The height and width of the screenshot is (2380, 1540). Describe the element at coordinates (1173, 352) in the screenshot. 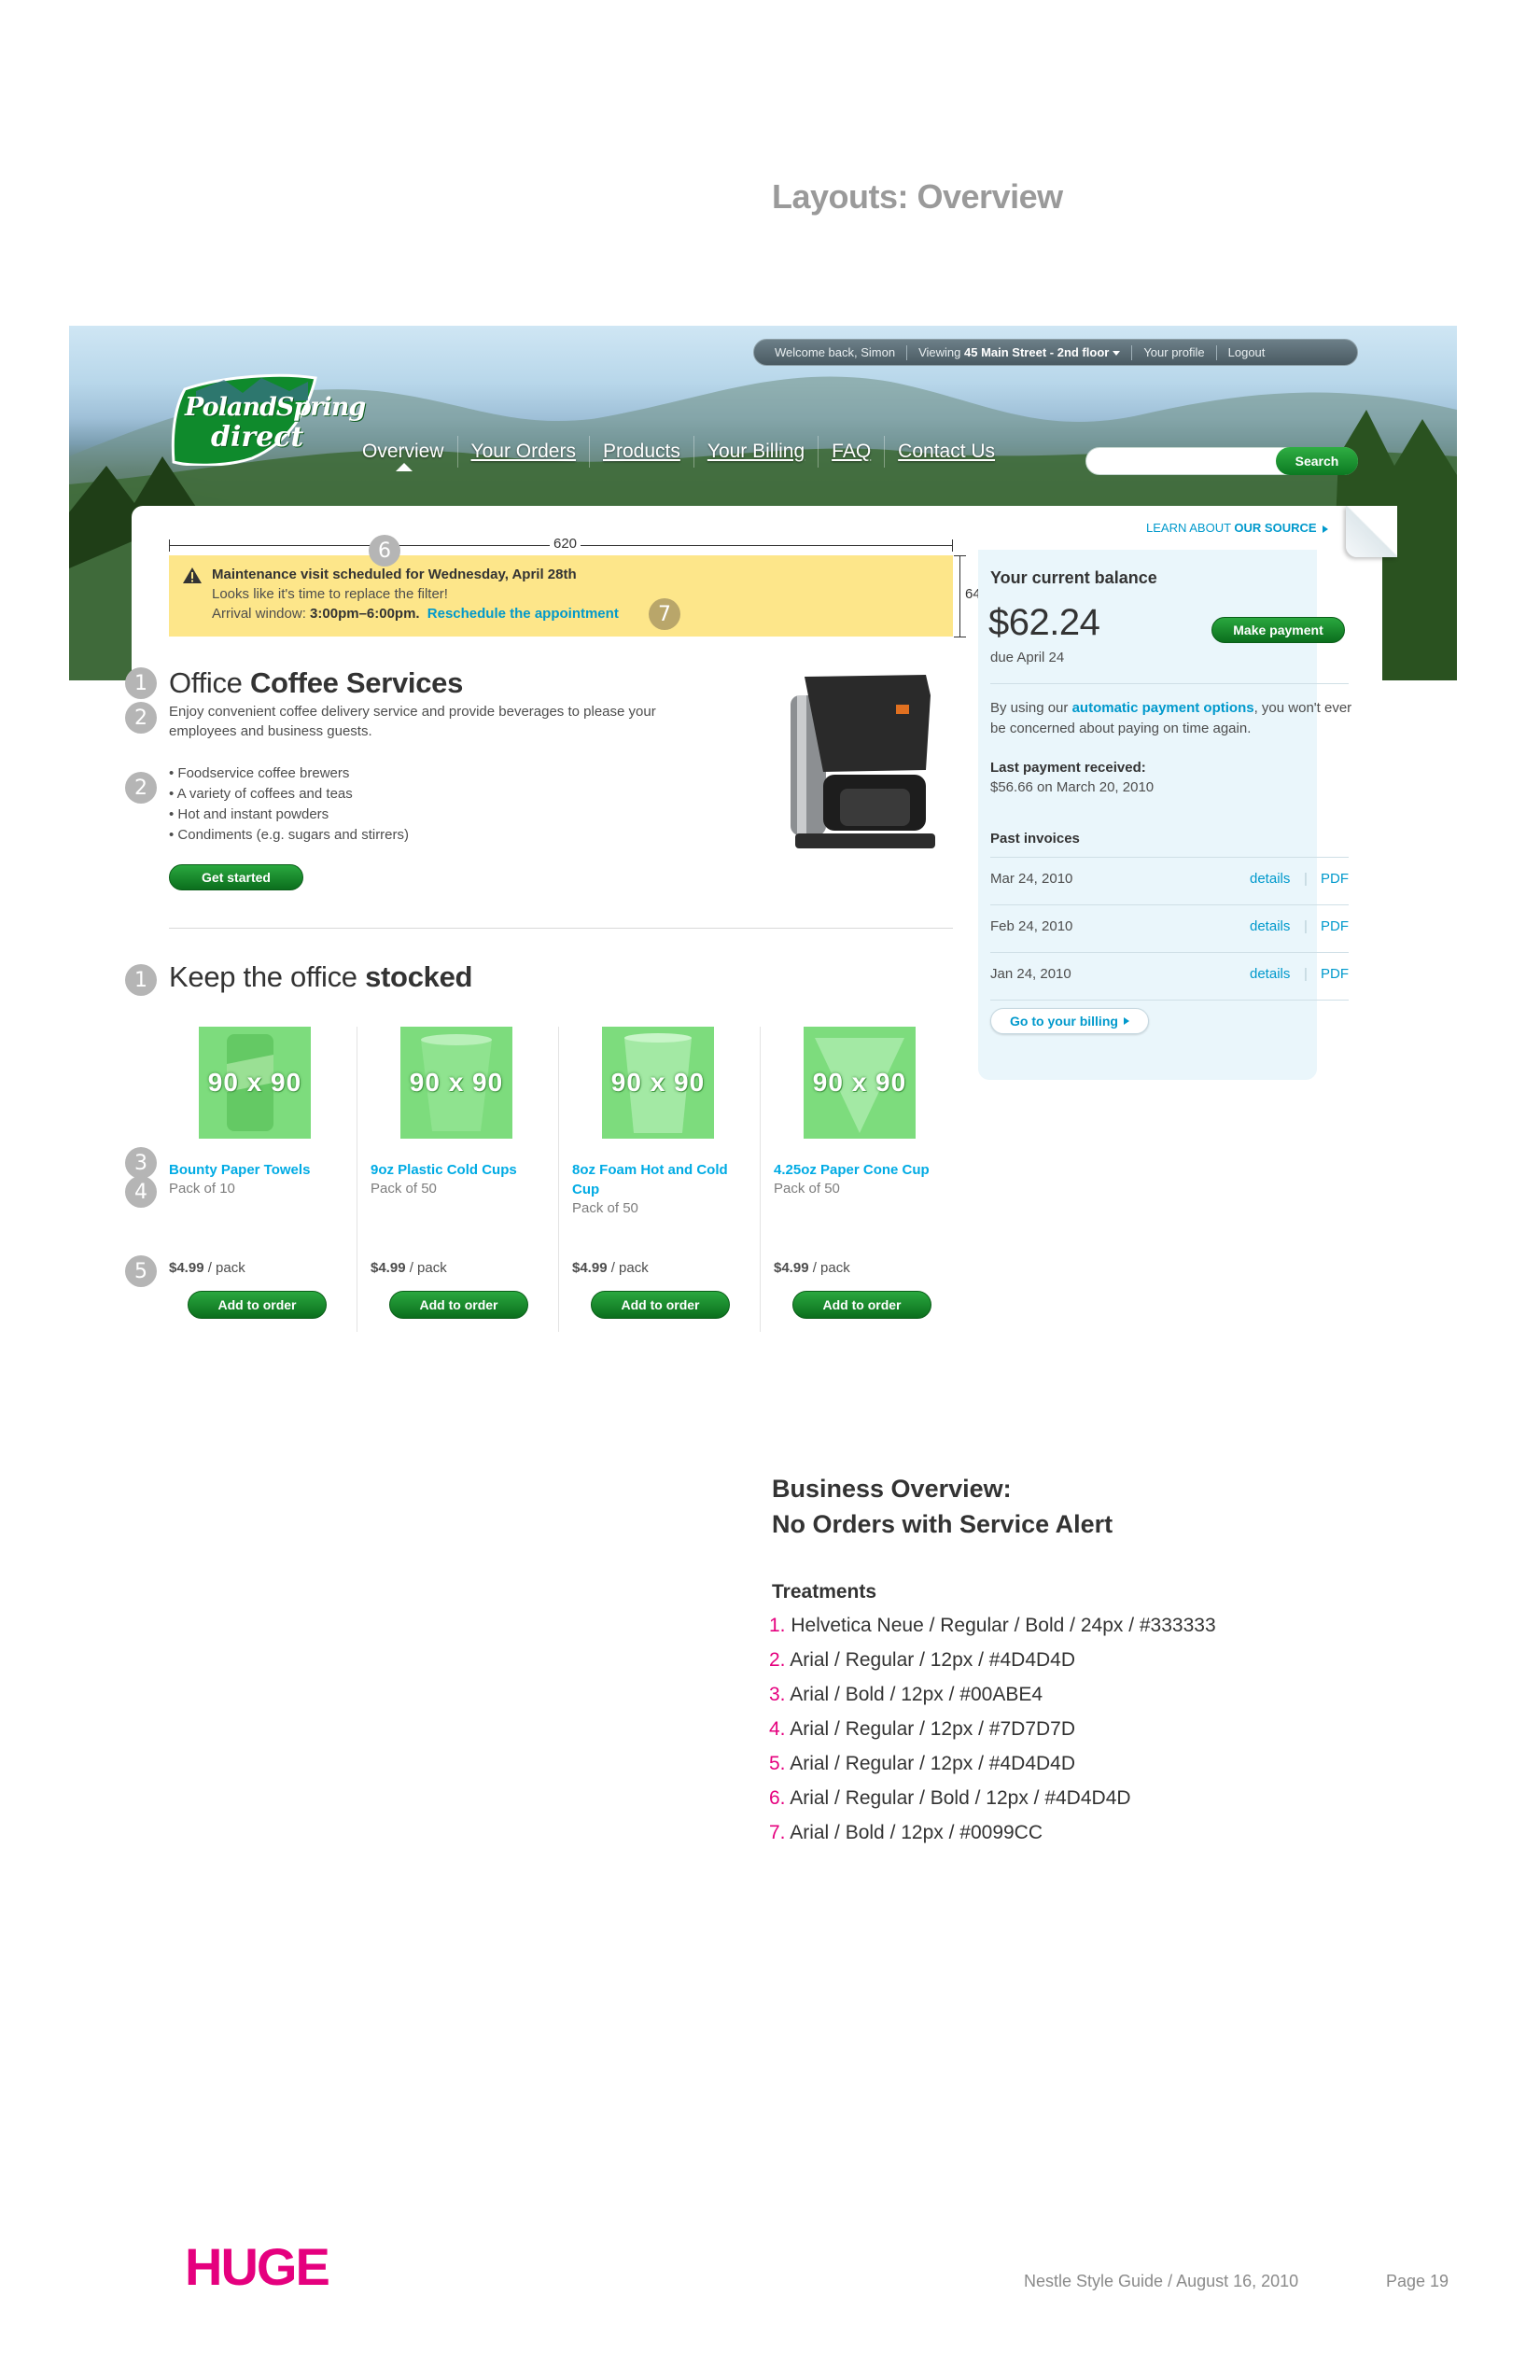

I see `your-profile-link: Your profile` at that location.